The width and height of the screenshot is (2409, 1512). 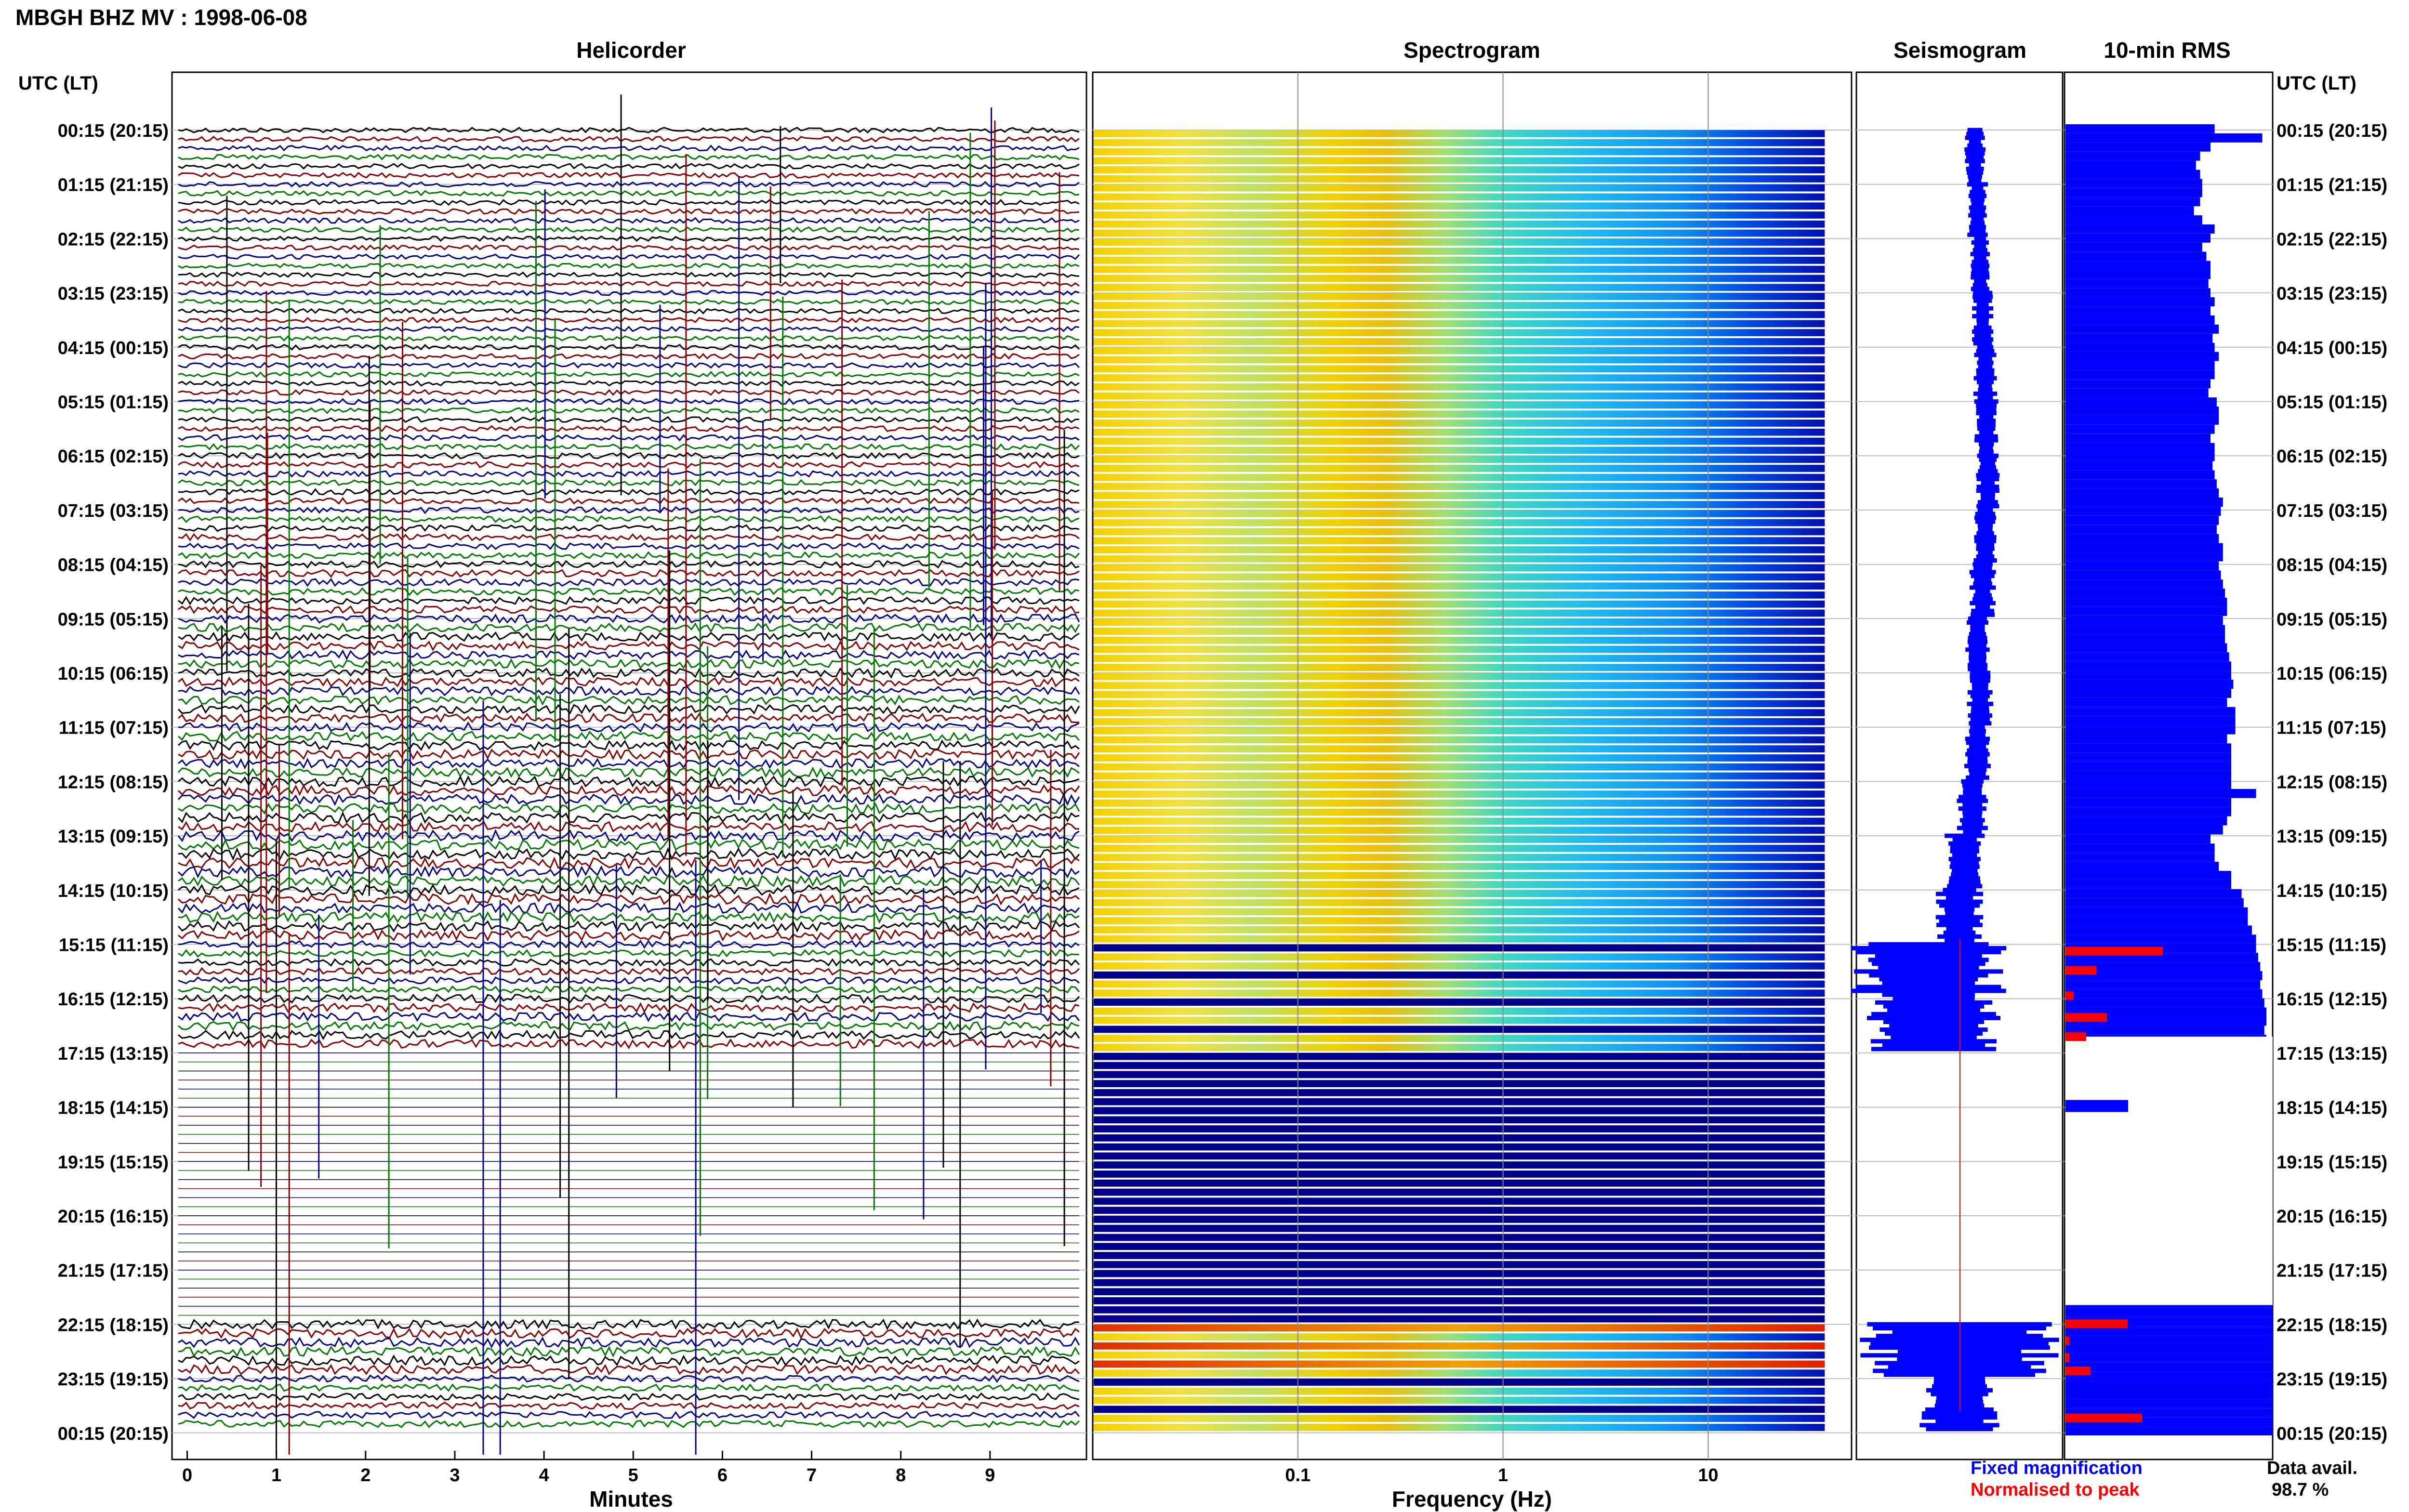 What do you see at coordinates (2332, 999) in the screenshot?
I see `time-label-right: 16:15 (12:15)` at bounding box center [2332, 999].